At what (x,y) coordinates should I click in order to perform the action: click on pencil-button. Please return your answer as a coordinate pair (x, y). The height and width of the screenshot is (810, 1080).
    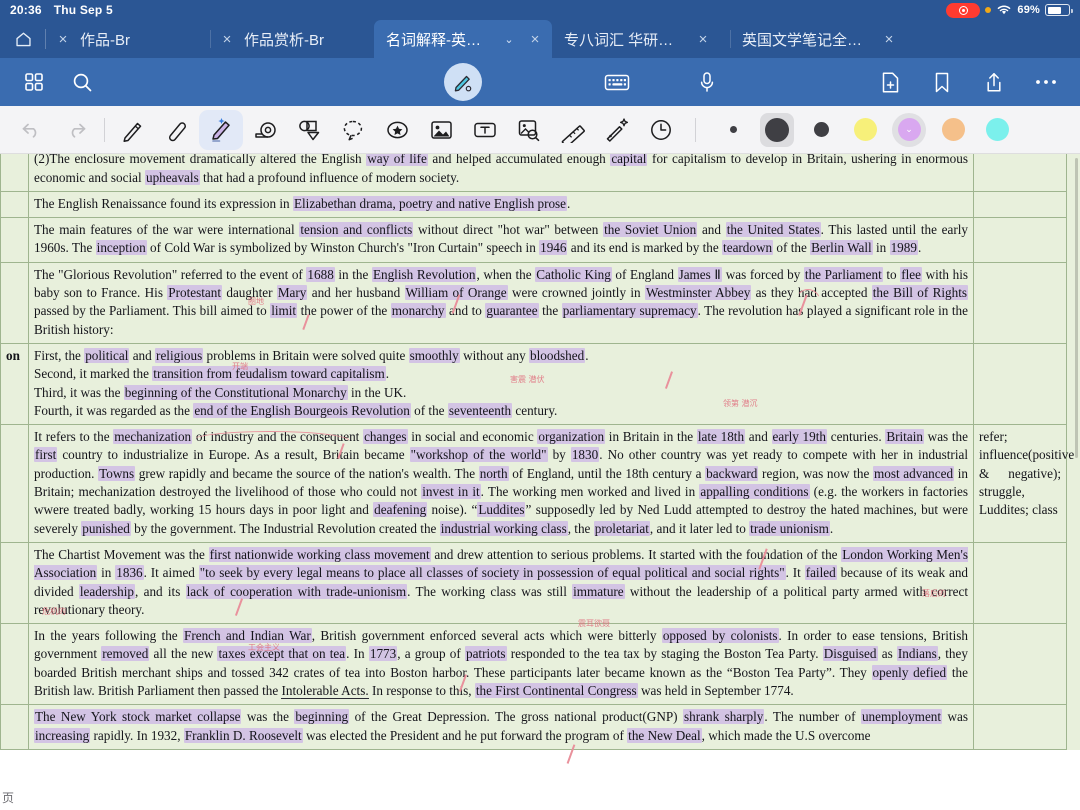
    Looking at the image, I should click on (133, 130).